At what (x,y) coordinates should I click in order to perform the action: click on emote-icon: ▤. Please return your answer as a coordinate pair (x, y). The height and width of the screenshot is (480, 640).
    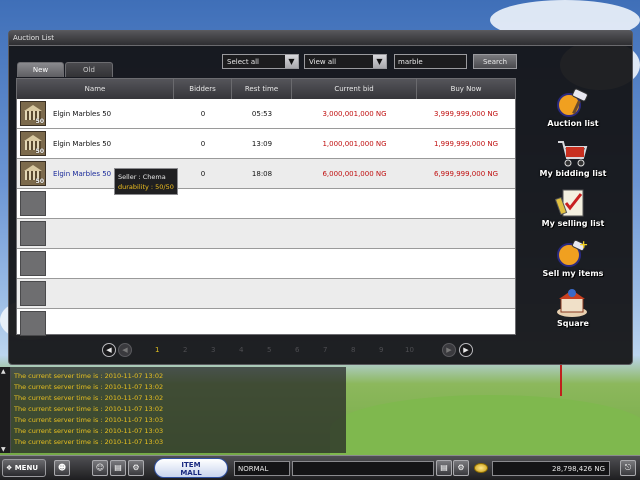
    Looking at the image, I should click on (444, 468).